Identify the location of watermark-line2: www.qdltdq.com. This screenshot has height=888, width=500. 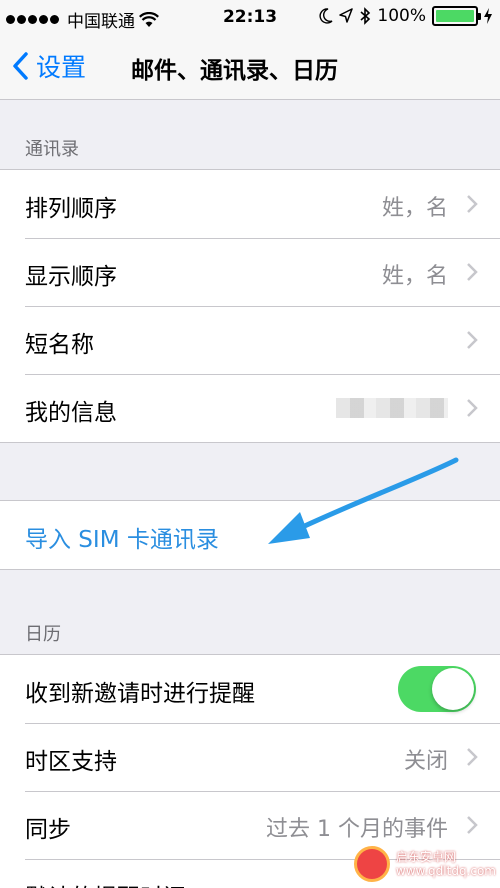
(445, 871).